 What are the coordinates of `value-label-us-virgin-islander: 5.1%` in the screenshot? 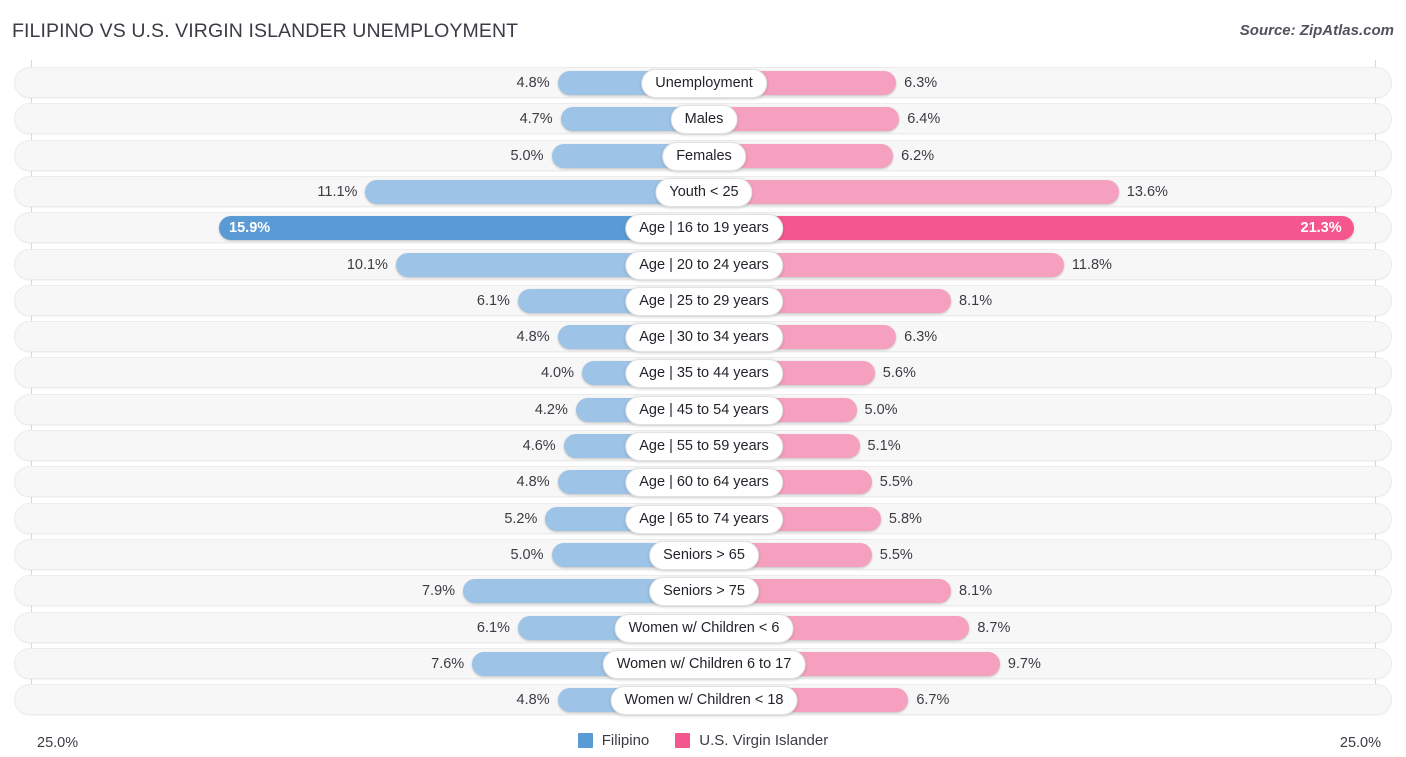 It's located at (884, 446).